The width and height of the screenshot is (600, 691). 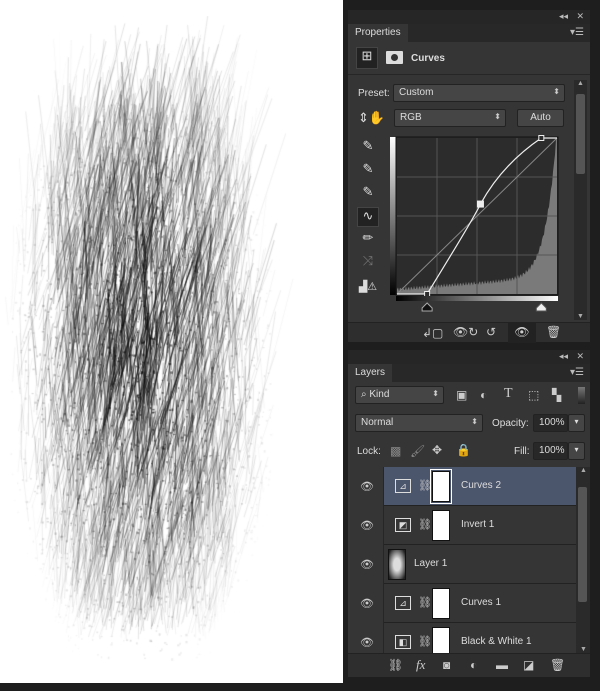 What do you see at coordinates (462, 603) in the screenshot?
I see `layer-row: 👁 ⊿ ⛓ Curves 1` at bounding box center [462, 603].